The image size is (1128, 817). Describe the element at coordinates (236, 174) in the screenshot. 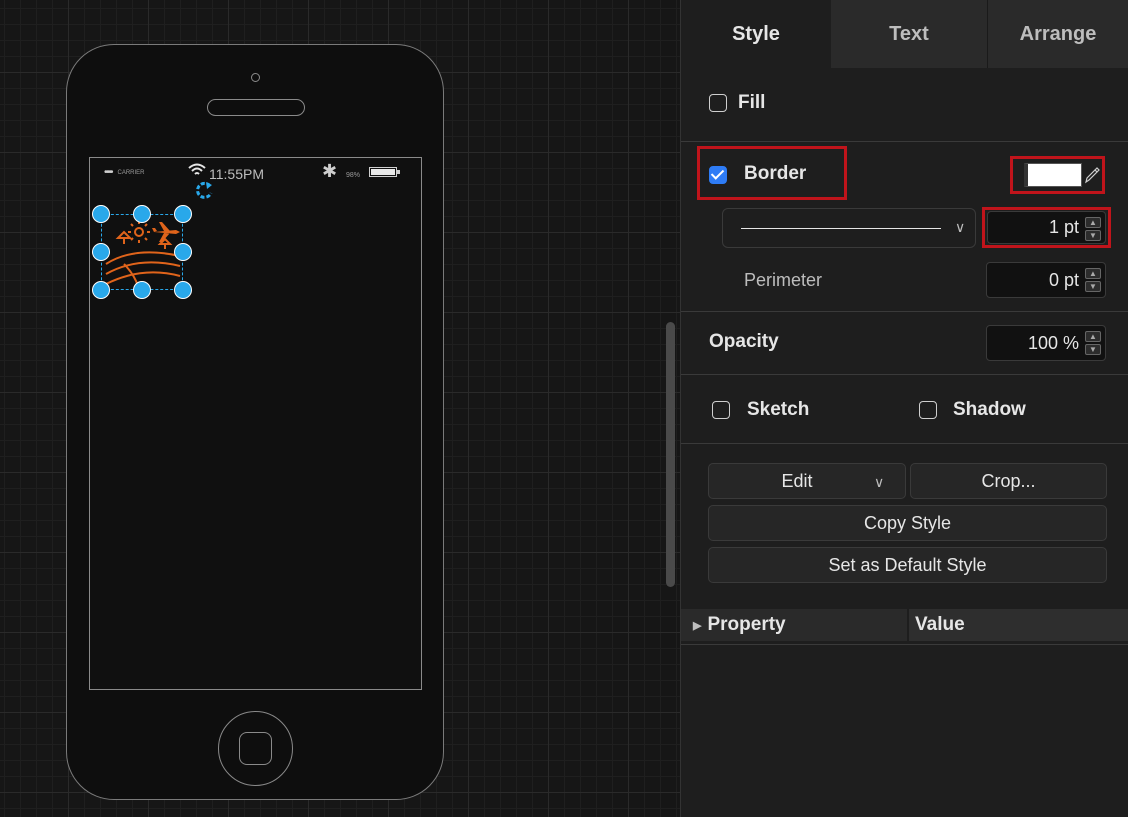

I see `status-bar-time: 11:55PM` at that location.